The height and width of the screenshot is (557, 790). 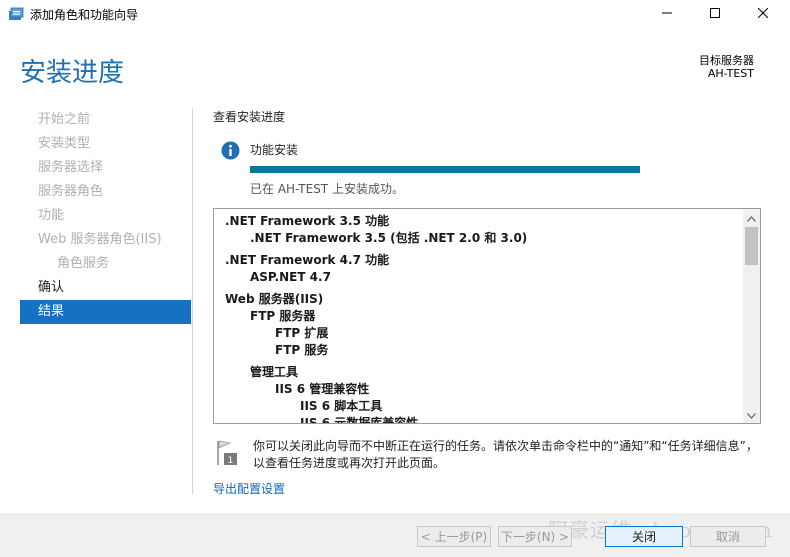 I want to click on nav-item-features: 功能, so click(x=51, y=215).